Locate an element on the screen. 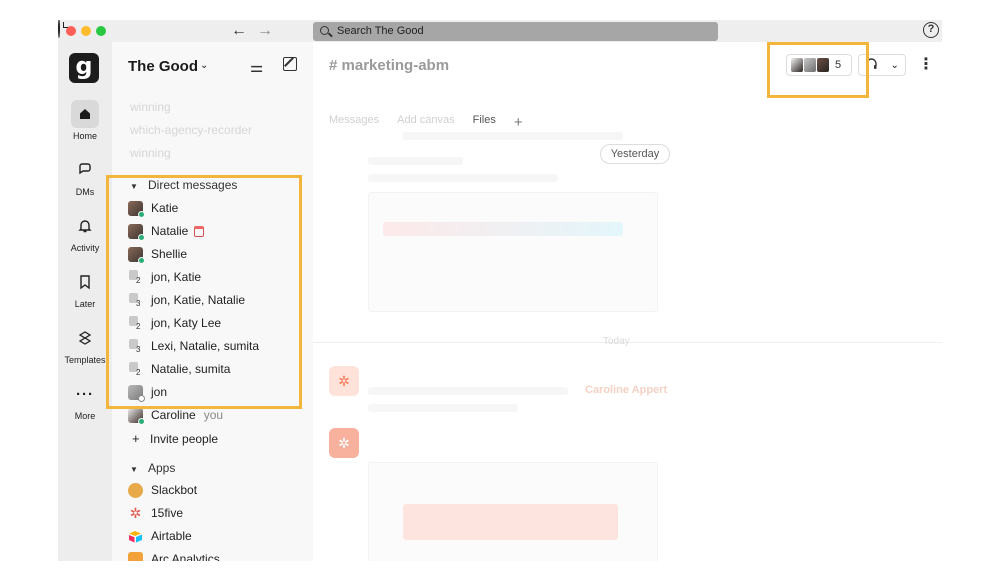 The image size is (1000, 583). compose-icon is located at coordinates (290, 64).